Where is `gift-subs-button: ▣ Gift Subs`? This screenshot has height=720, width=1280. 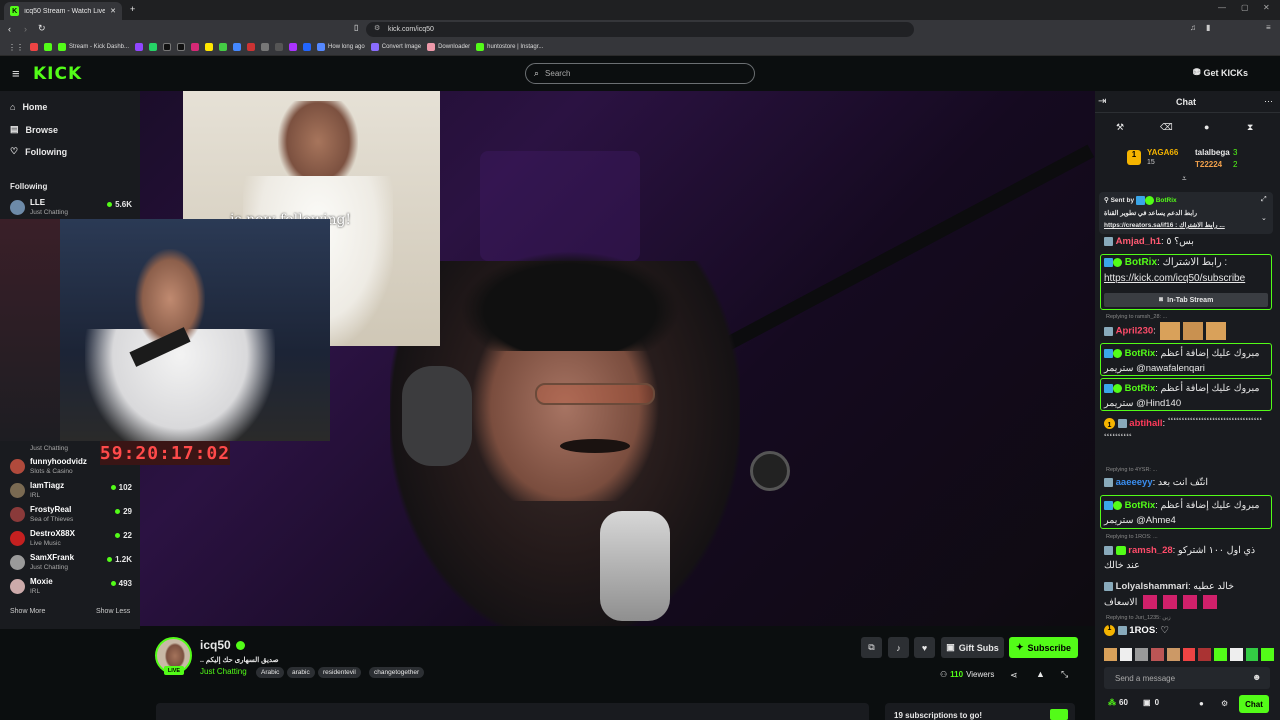
gift-subs-button: ▣ Gift Subs is located at coordinates (972, 647).